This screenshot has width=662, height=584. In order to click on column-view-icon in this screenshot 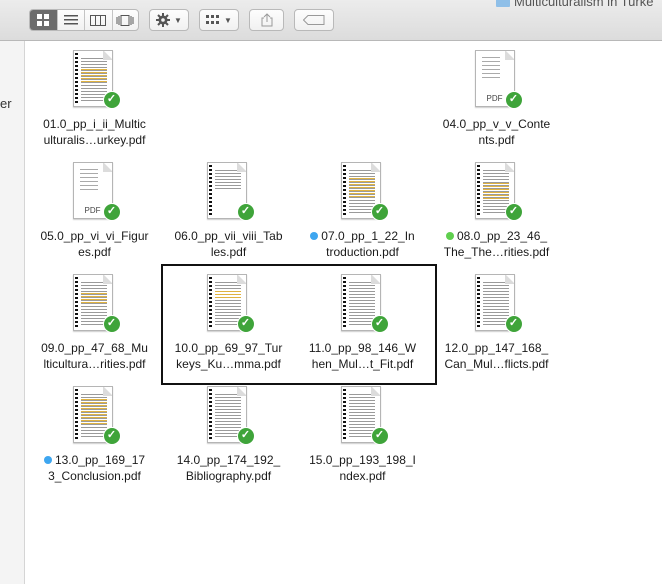, I will do `click(98, 20)`.